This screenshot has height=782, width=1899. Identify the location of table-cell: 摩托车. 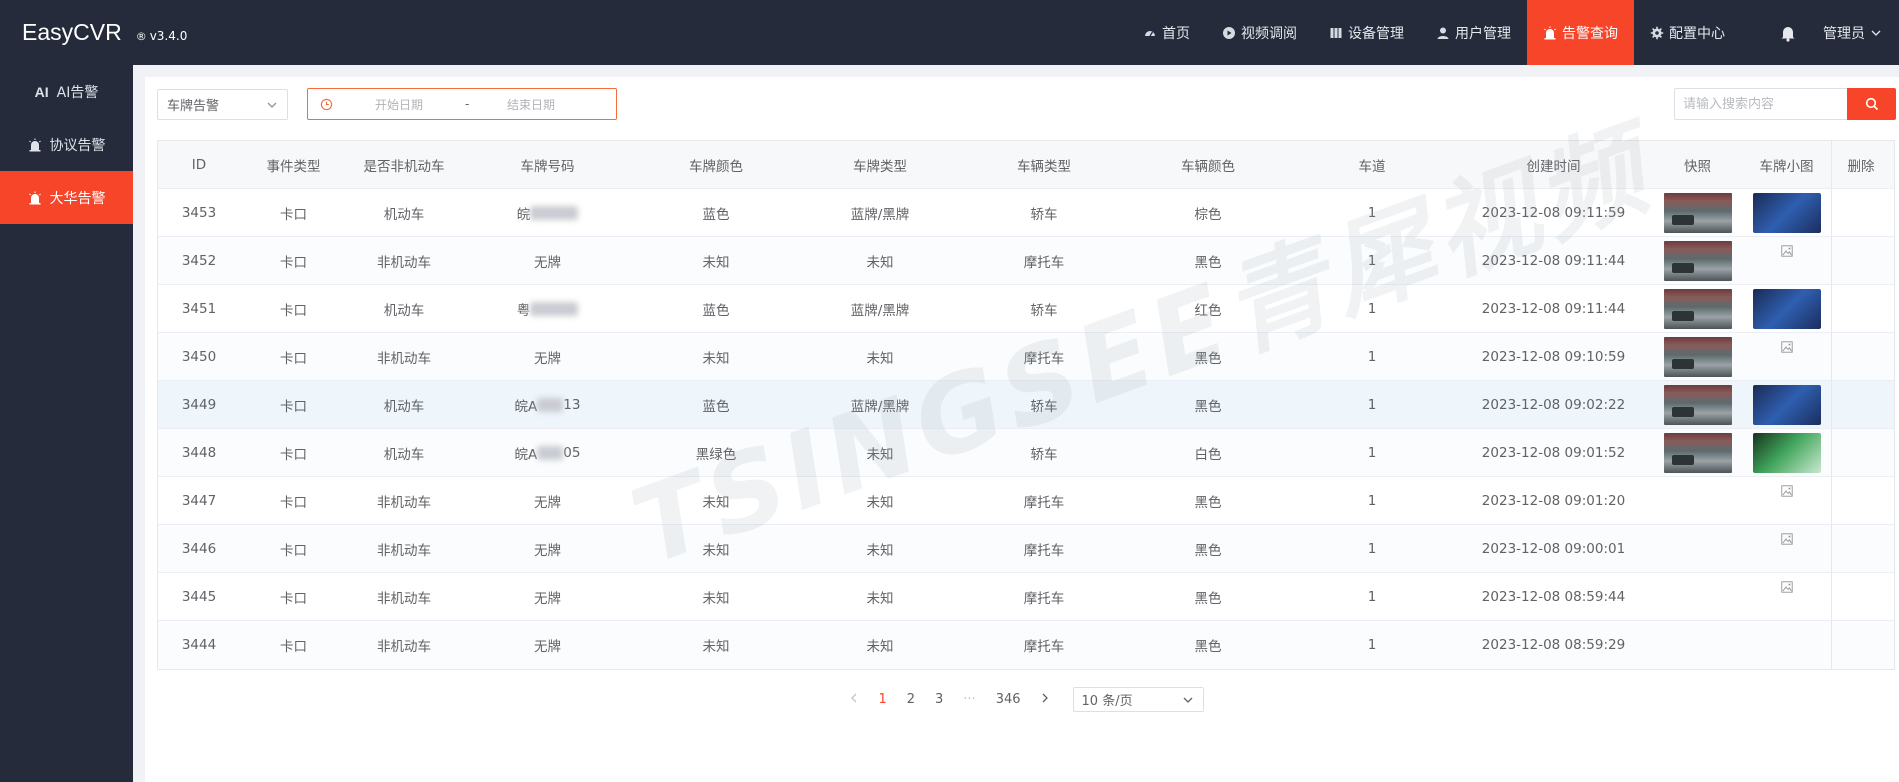
(1044, 598).